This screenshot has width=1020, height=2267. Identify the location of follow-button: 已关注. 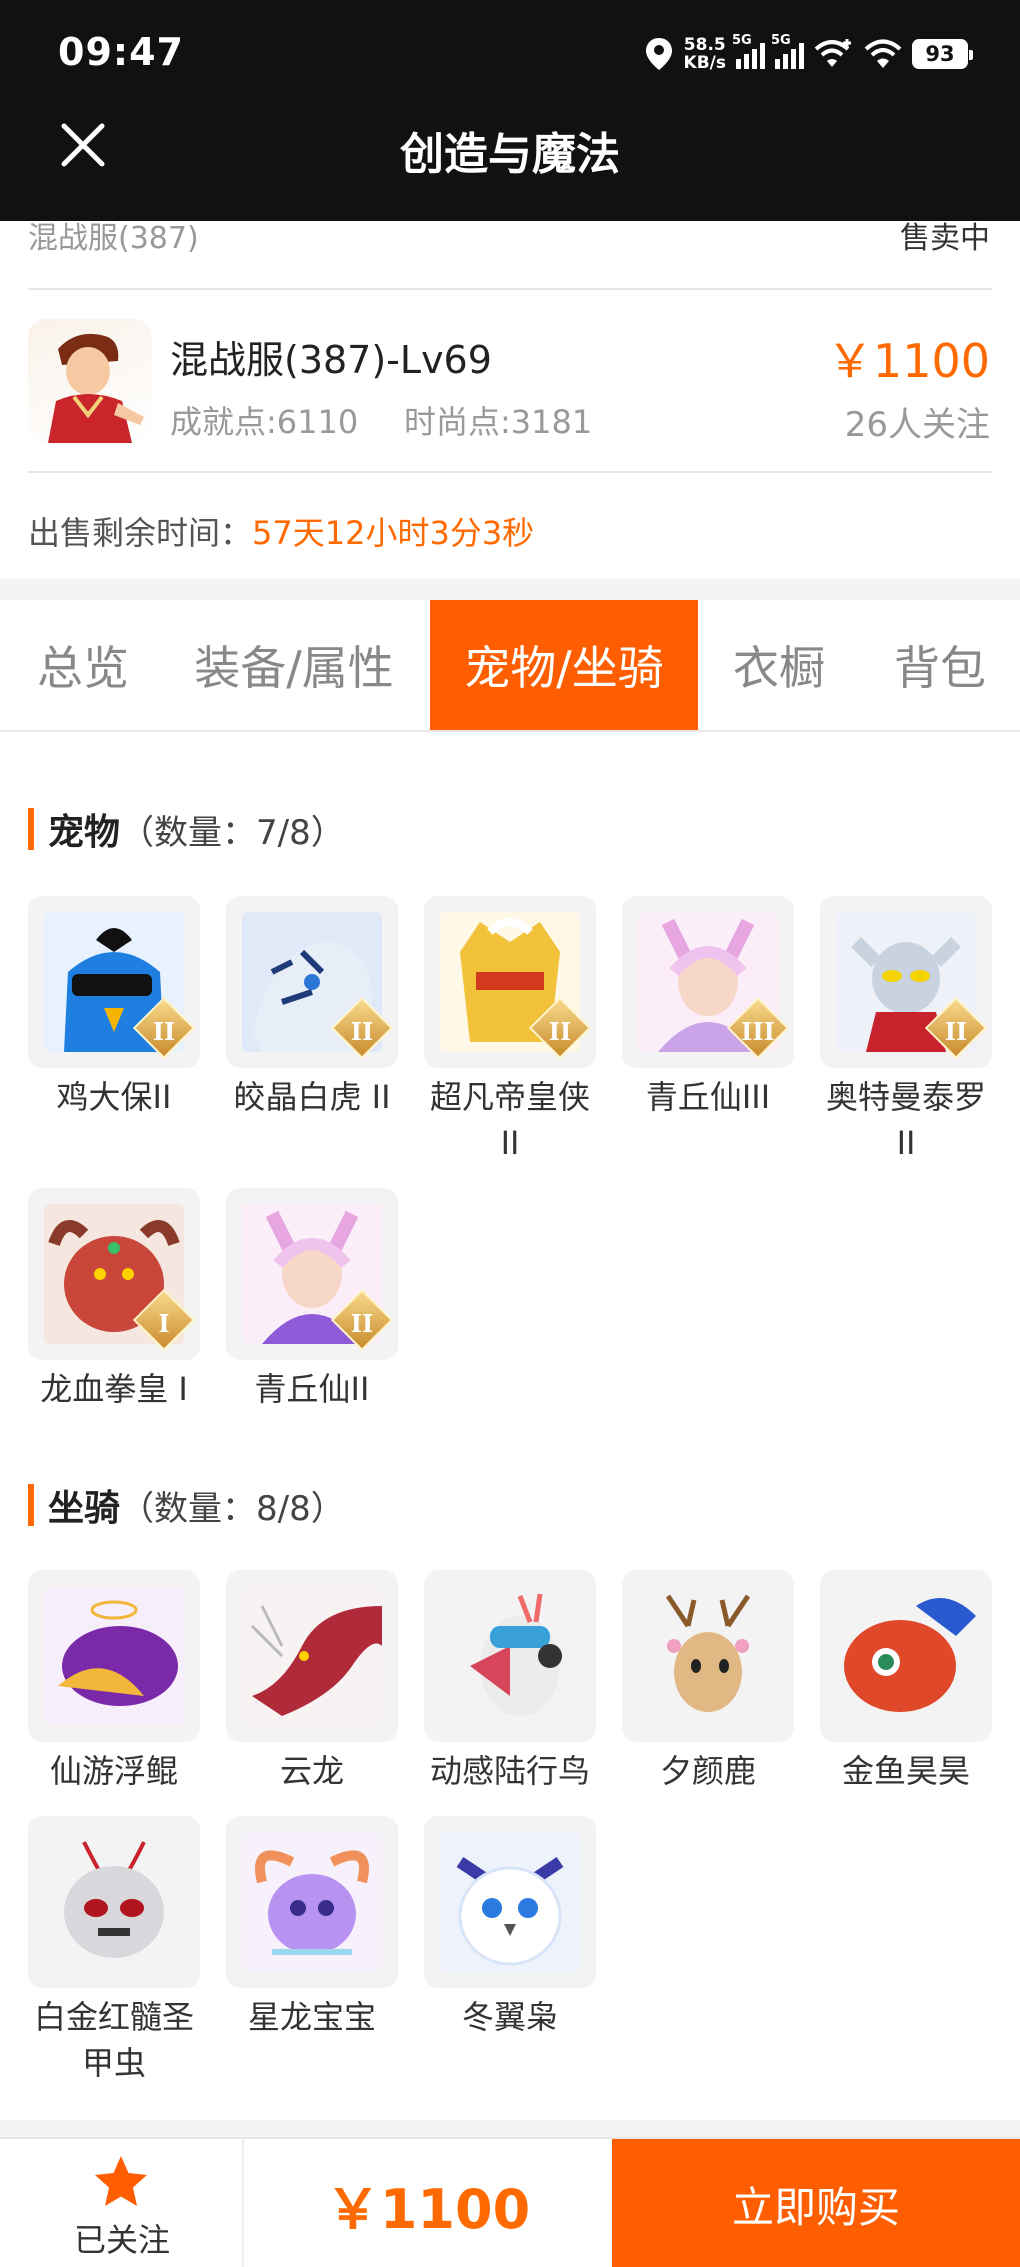
(122, 2203).